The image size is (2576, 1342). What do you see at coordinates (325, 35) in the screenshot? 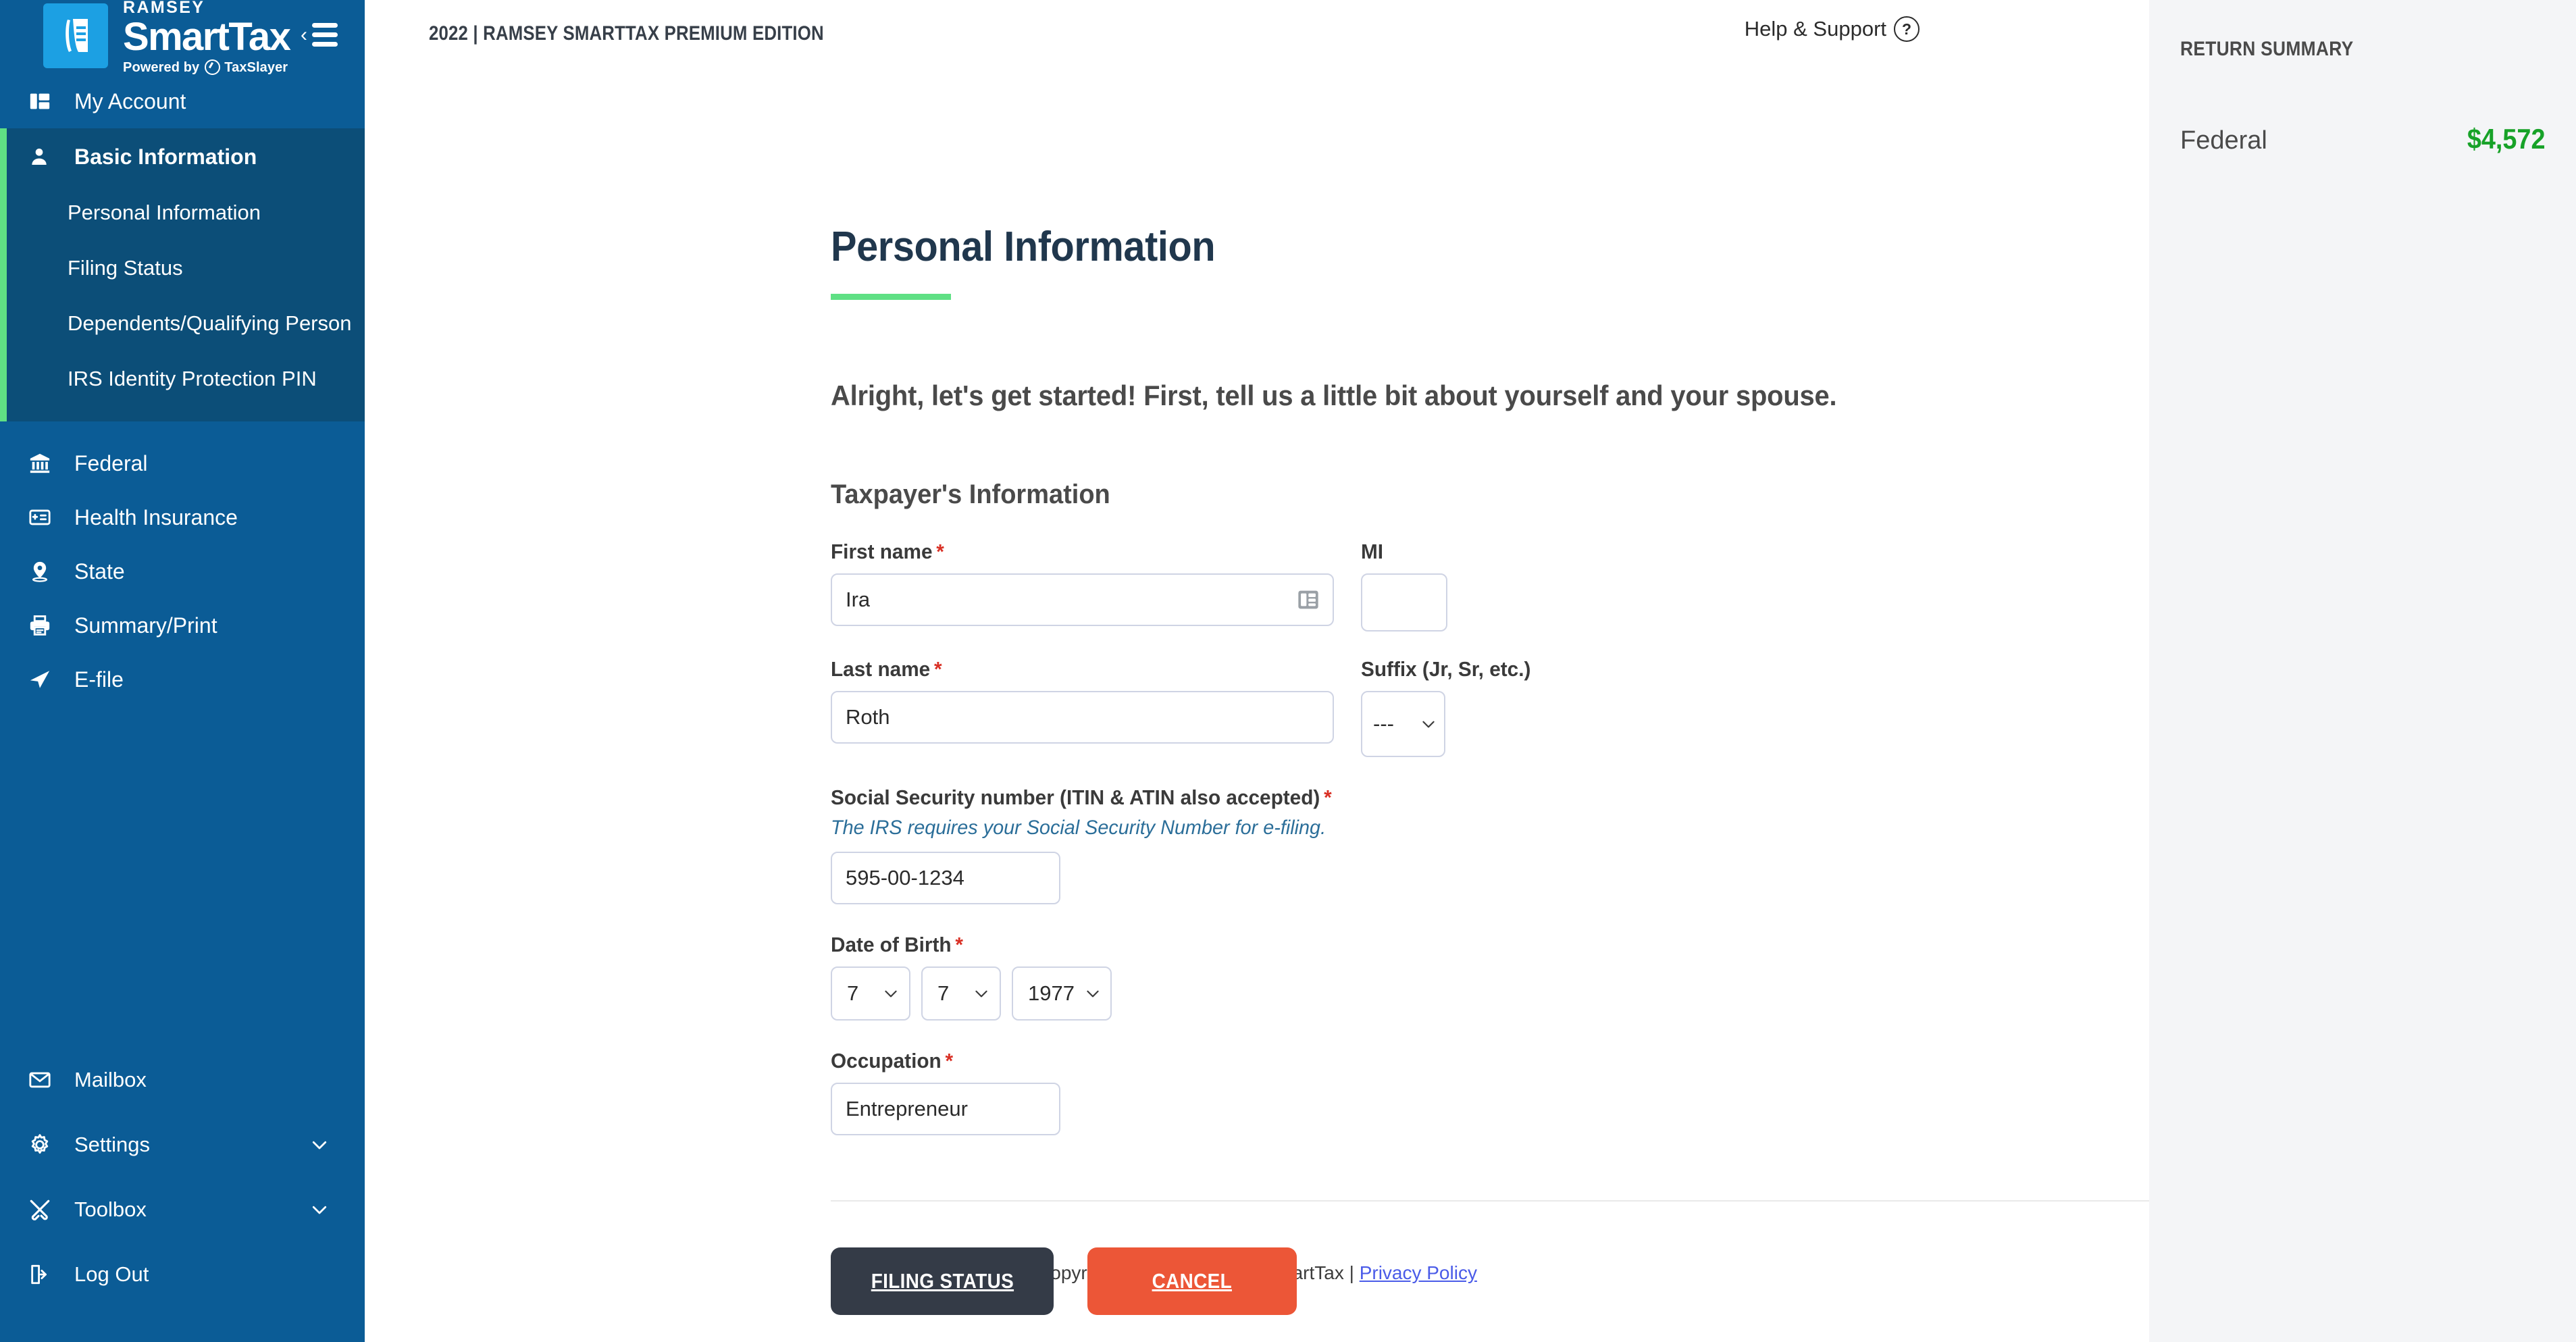
I see `hamburger-icon` at bounding box center [325, 35].